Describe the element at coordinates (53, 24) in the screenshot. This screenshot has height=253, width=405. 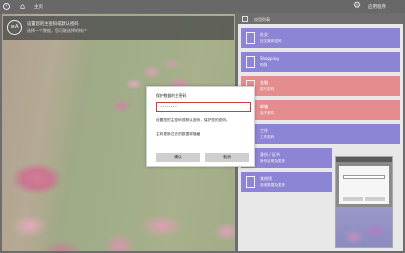
I see `banner-title: 设置您的主密码或默认密码` at that location.